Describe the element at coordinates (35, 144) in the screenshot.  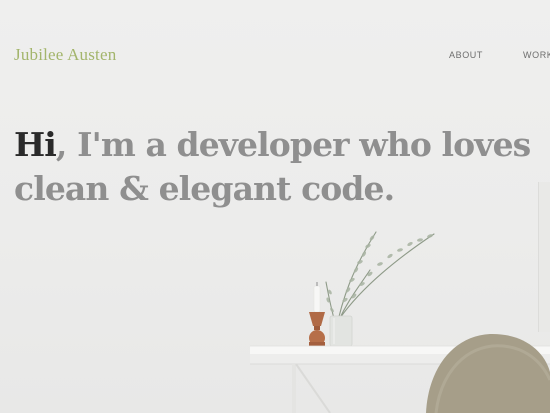
I see `hero-greeting: Hi` at that location.